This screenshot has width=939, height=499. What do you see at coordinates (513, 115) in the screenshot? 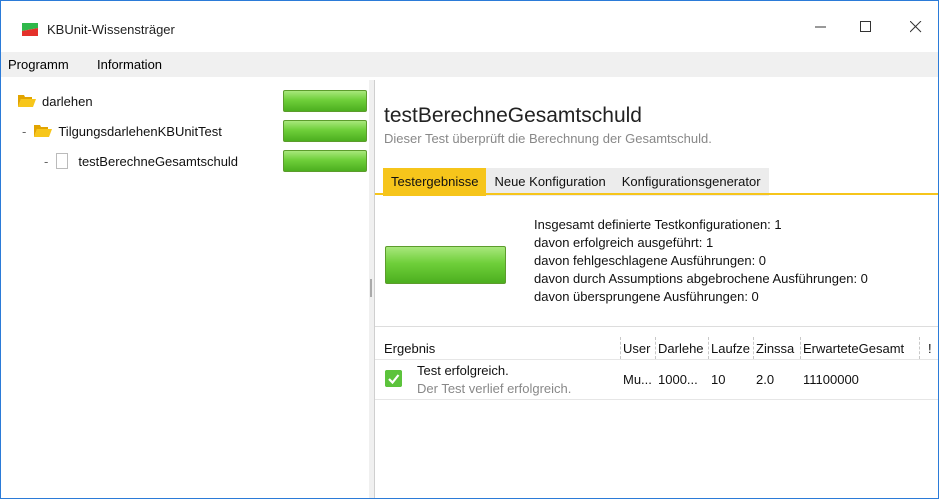
I see `test-title: testBerechneGesamtschuld` at bounding box center [513, 115].